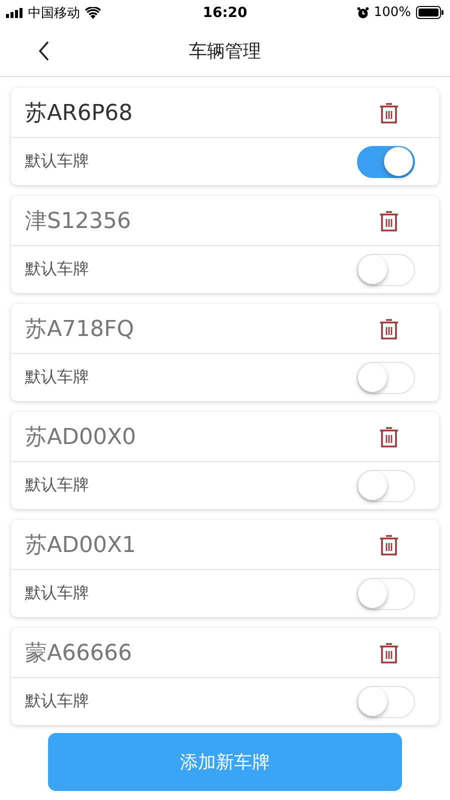  Describe the element at coordinates (362, 12) in the screenshot. I see `alarm-clock-icon` at that location.